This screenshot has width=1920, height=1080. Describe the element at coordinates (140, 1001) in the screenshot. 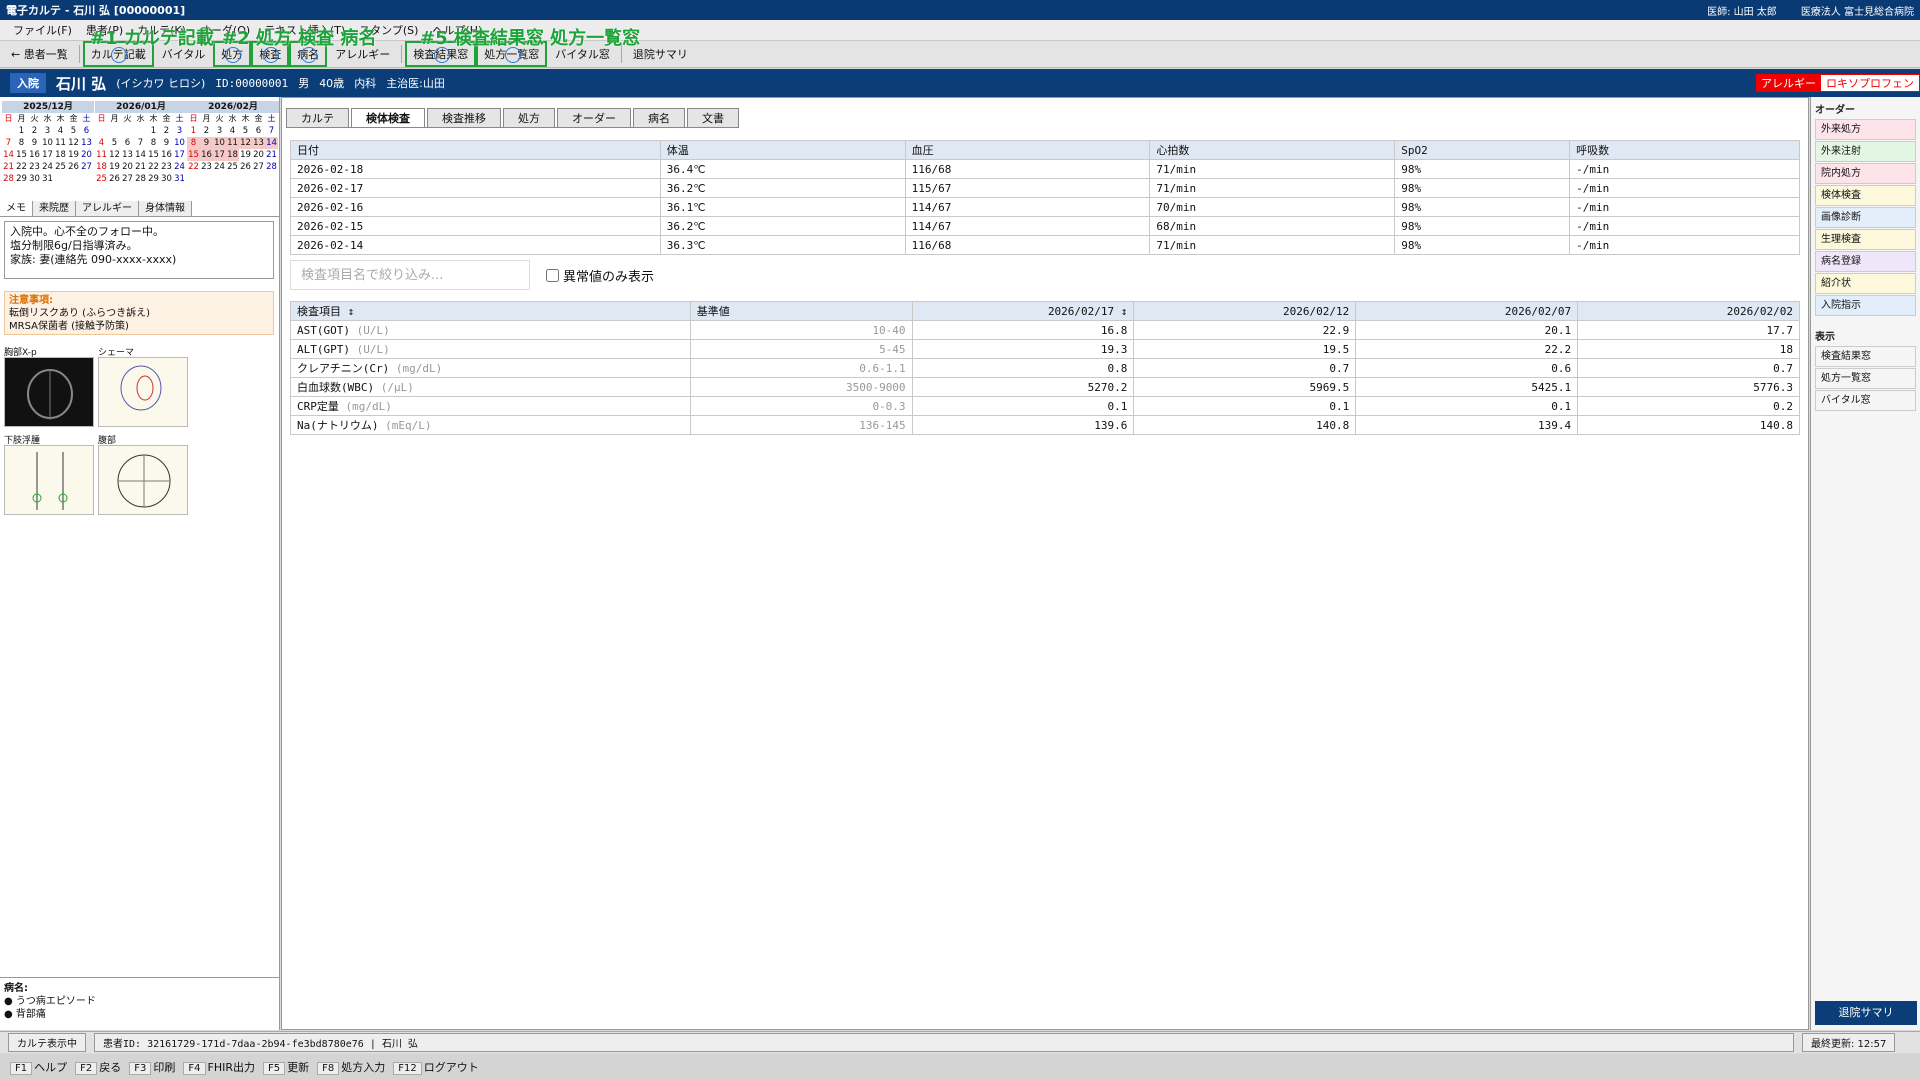

I see `disease-item: ● うつ病エピソード` at that location.